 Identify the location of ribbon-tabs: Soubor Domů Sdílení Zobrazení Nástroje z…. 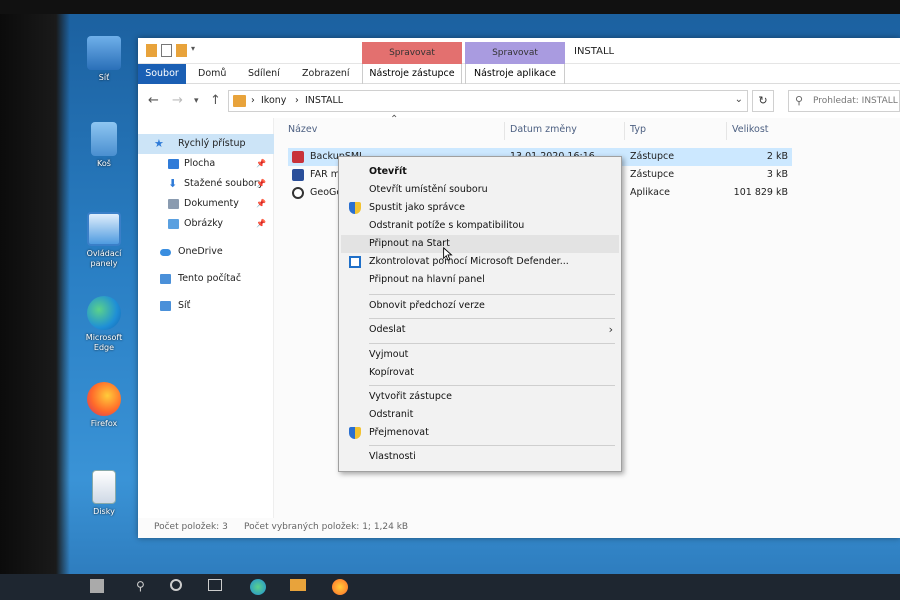
(519, 74).